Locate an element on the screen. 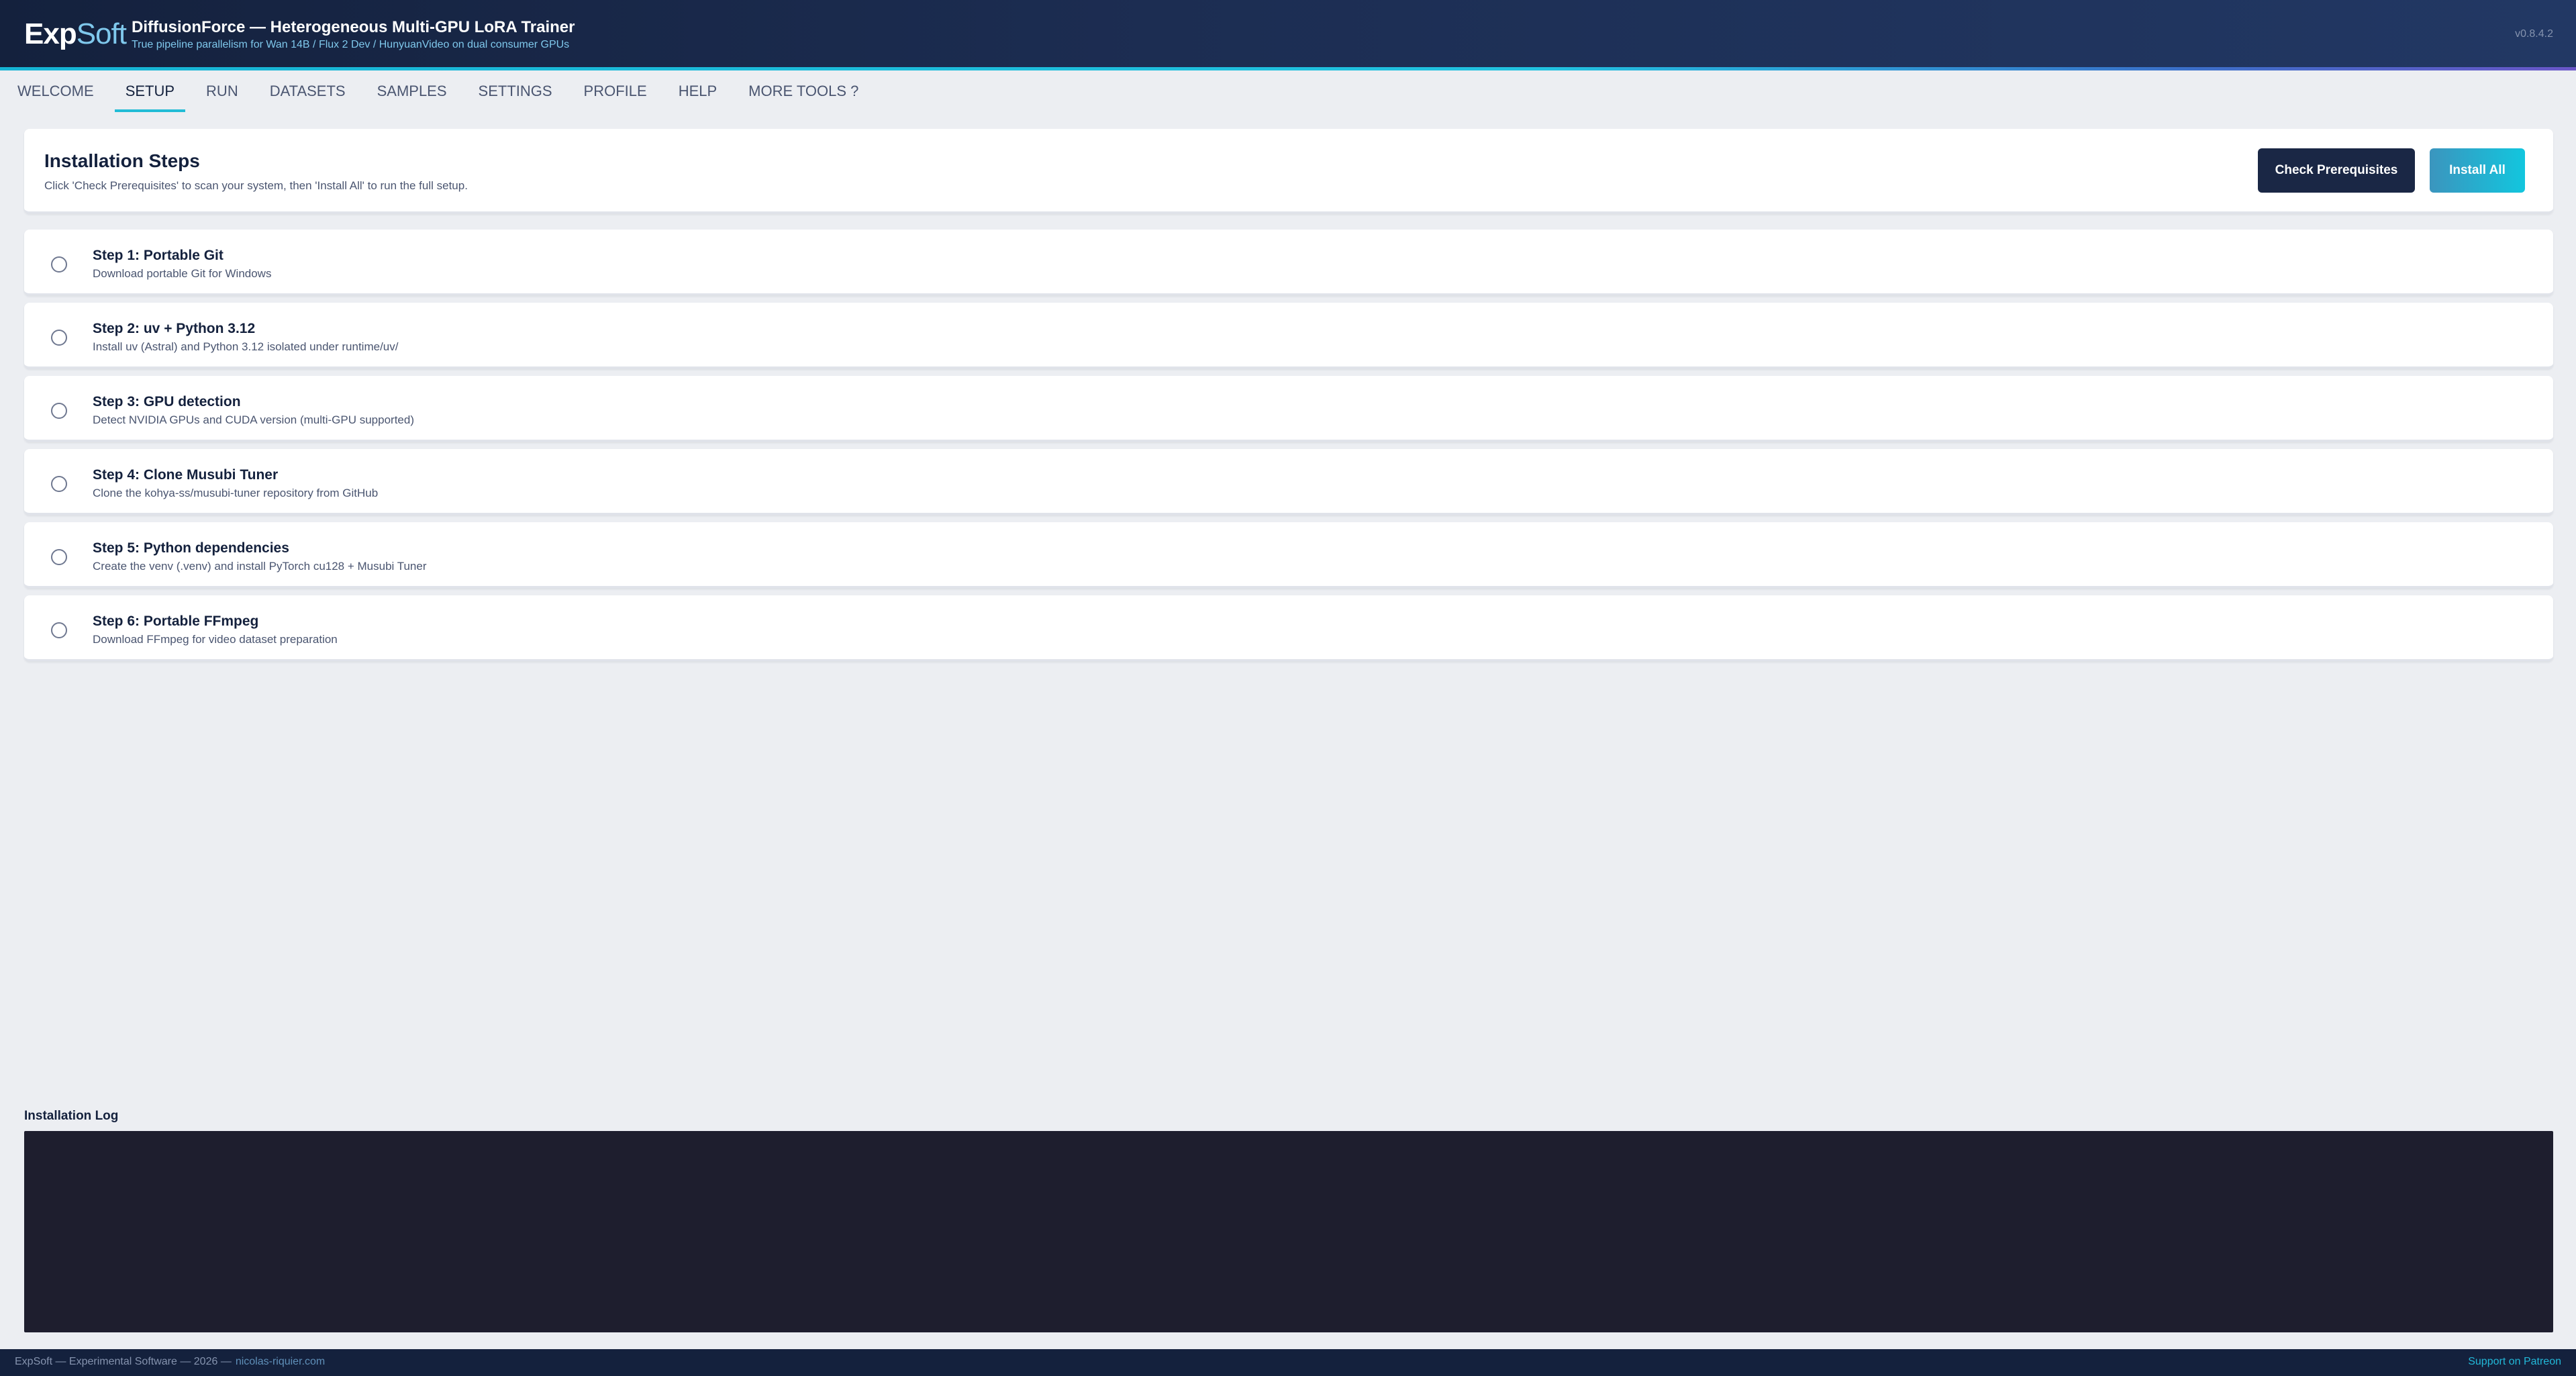 The image size is (2576, 1376). step-title: Step 5: Python dependencies is located at coordinates (191, 548).